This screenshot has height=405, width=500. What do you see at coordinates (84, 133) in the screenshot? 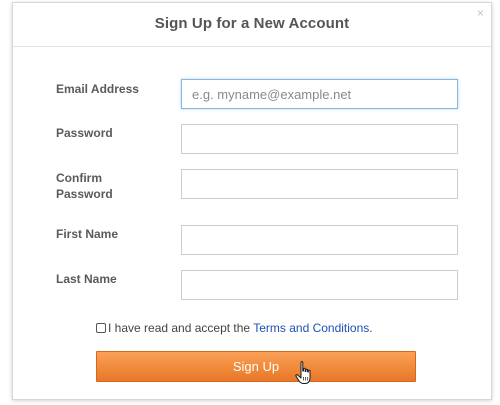
I see `password-label: Password` at bounding box center [84, 133].